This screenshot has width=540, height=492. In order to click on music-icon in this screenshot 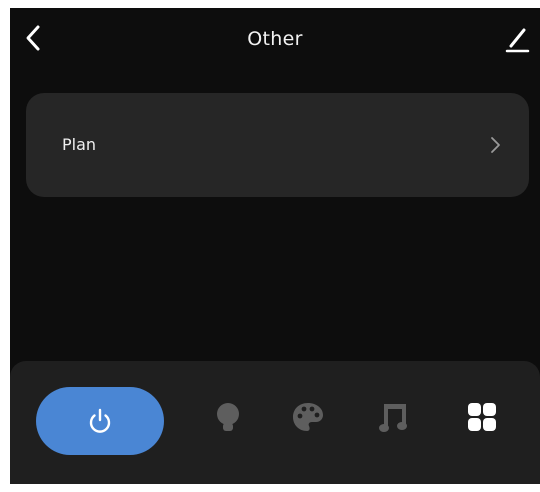, I will do `click(393, 418)`.